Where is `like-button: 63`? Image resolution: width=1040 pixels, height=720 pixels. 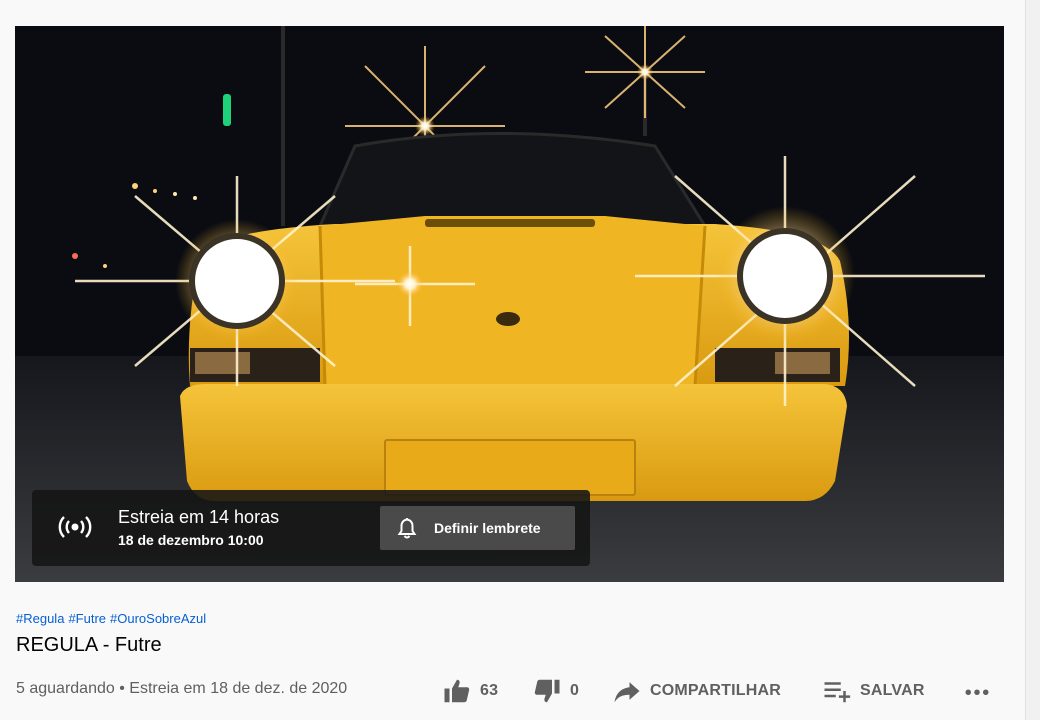 like-button: 63 is located at coordinates (470, 691).